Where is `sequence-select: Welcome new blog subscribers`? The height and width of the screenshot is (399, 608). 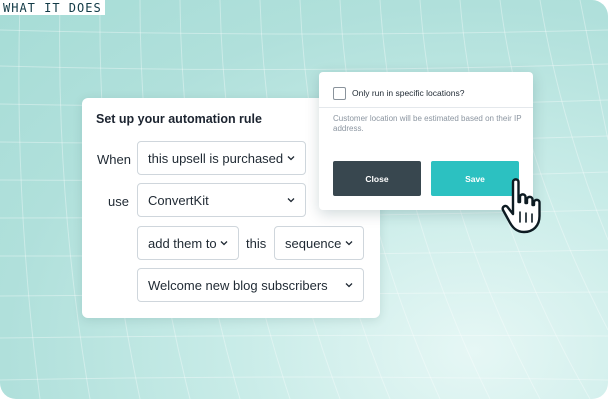 sequence-select: Welcome new blog subscribers is located at coordinates (250, 285).